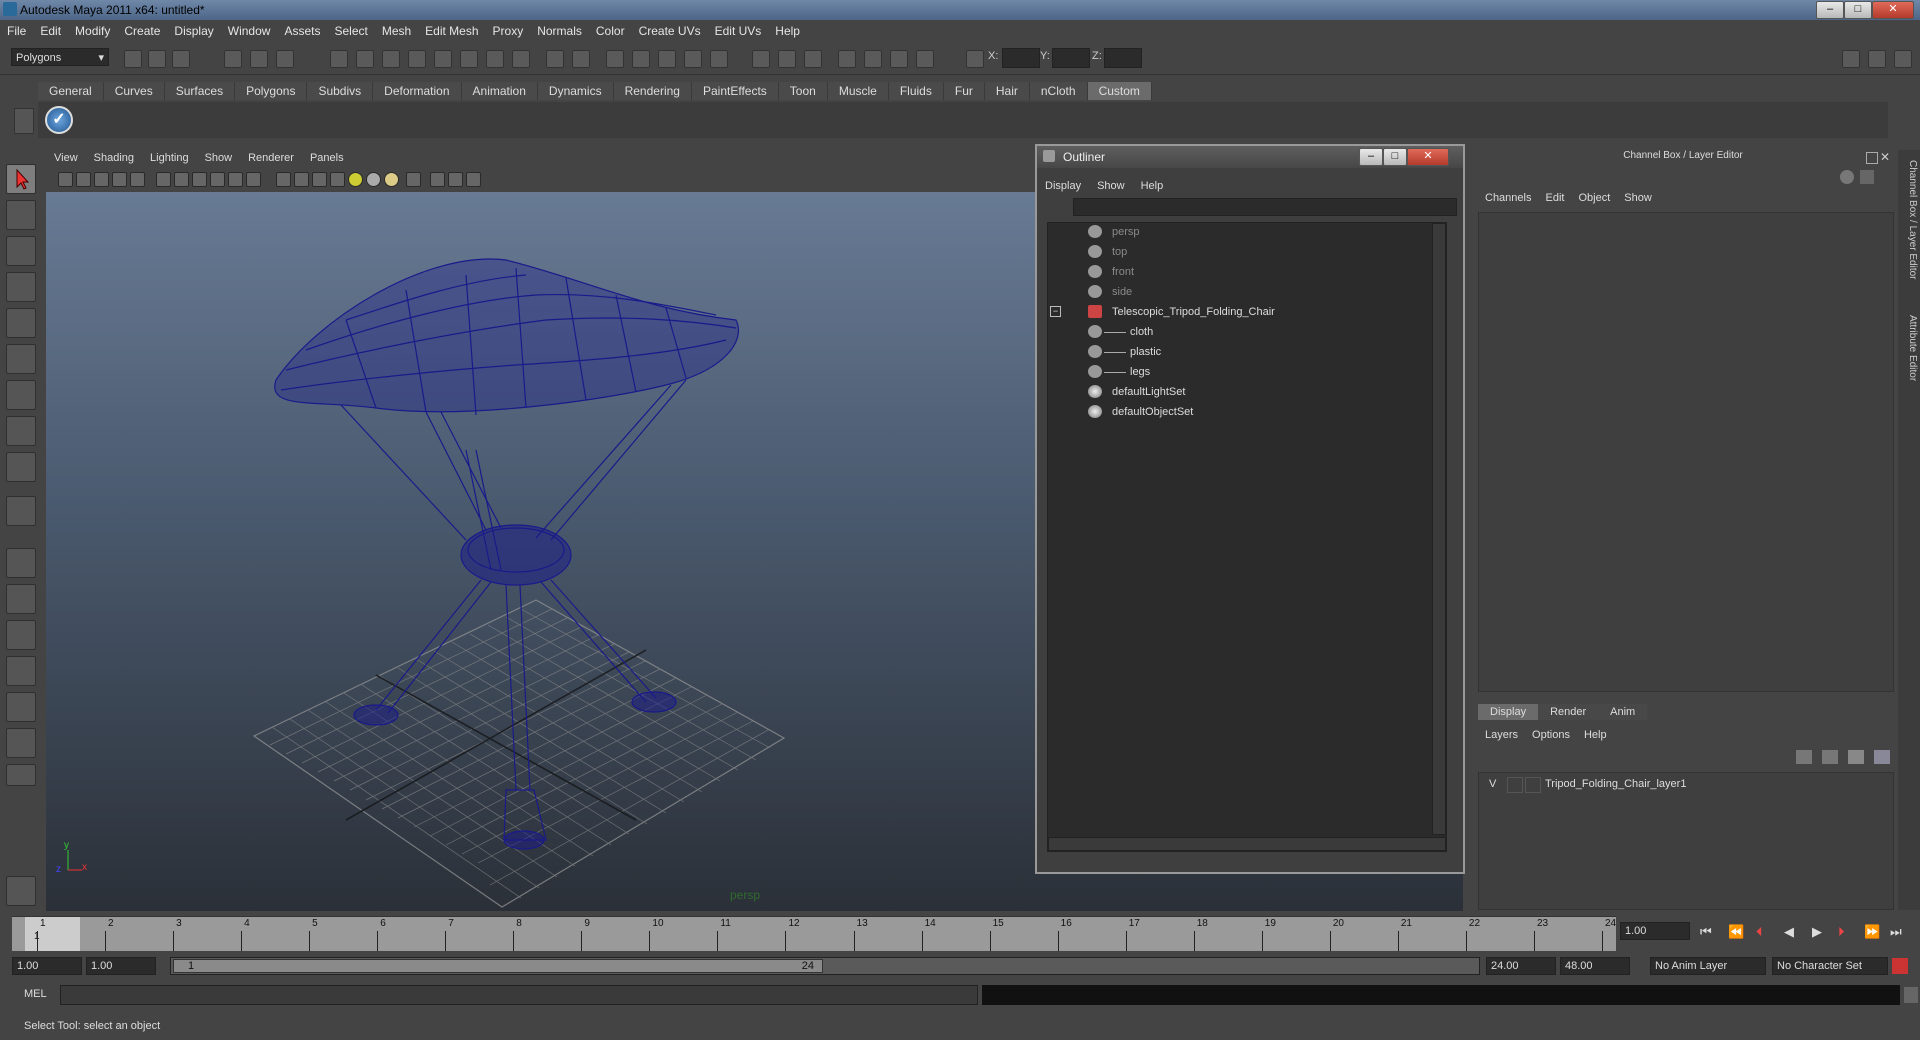 This screenshot has height=1040, width=1920. Describe the element at coordinates (339, 59) in the screenshot. I see `snap-grid-icon` at that location.